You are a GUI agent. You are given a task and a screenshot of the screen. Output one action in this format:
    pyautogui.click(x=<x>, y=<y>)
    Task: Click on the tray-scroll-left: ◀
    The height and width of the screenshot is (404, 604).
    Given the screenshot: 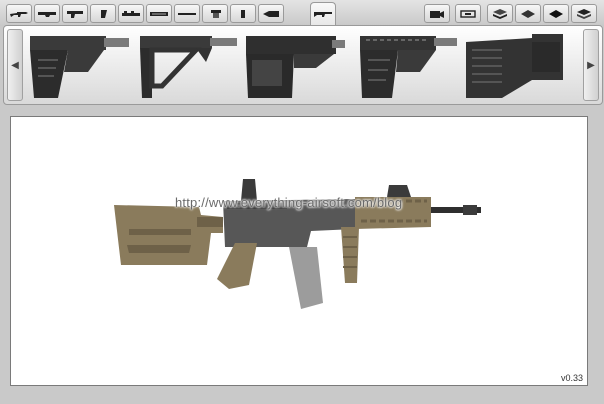 What is the action you would take?
    pyautogui.click(x=15, y=65)
    